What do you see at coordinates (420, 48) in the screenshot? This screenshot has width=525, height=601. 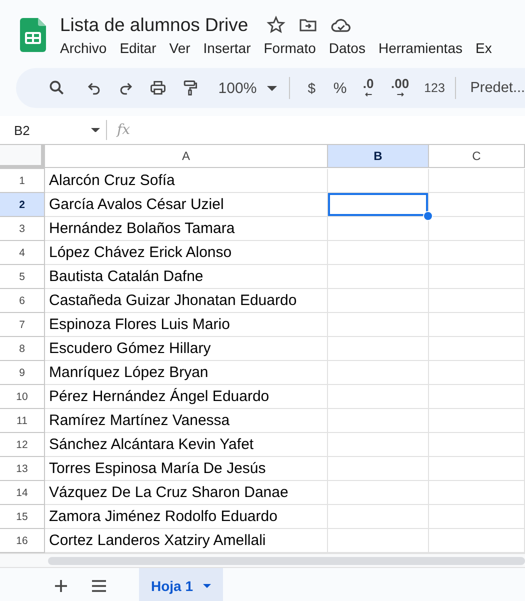 I see `menu-item: Herramientas` at bounding box center [420, 48].